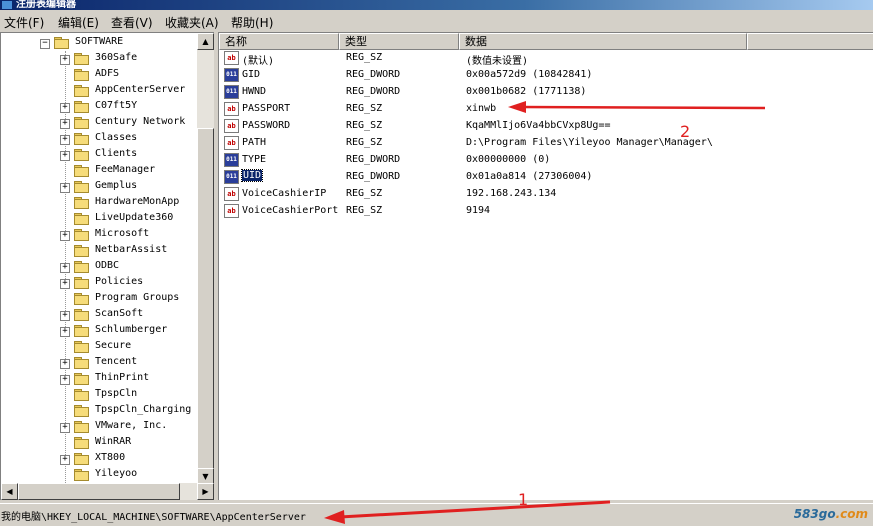  I want to click on tree-item: + ScanSoft, so click(99, 315).